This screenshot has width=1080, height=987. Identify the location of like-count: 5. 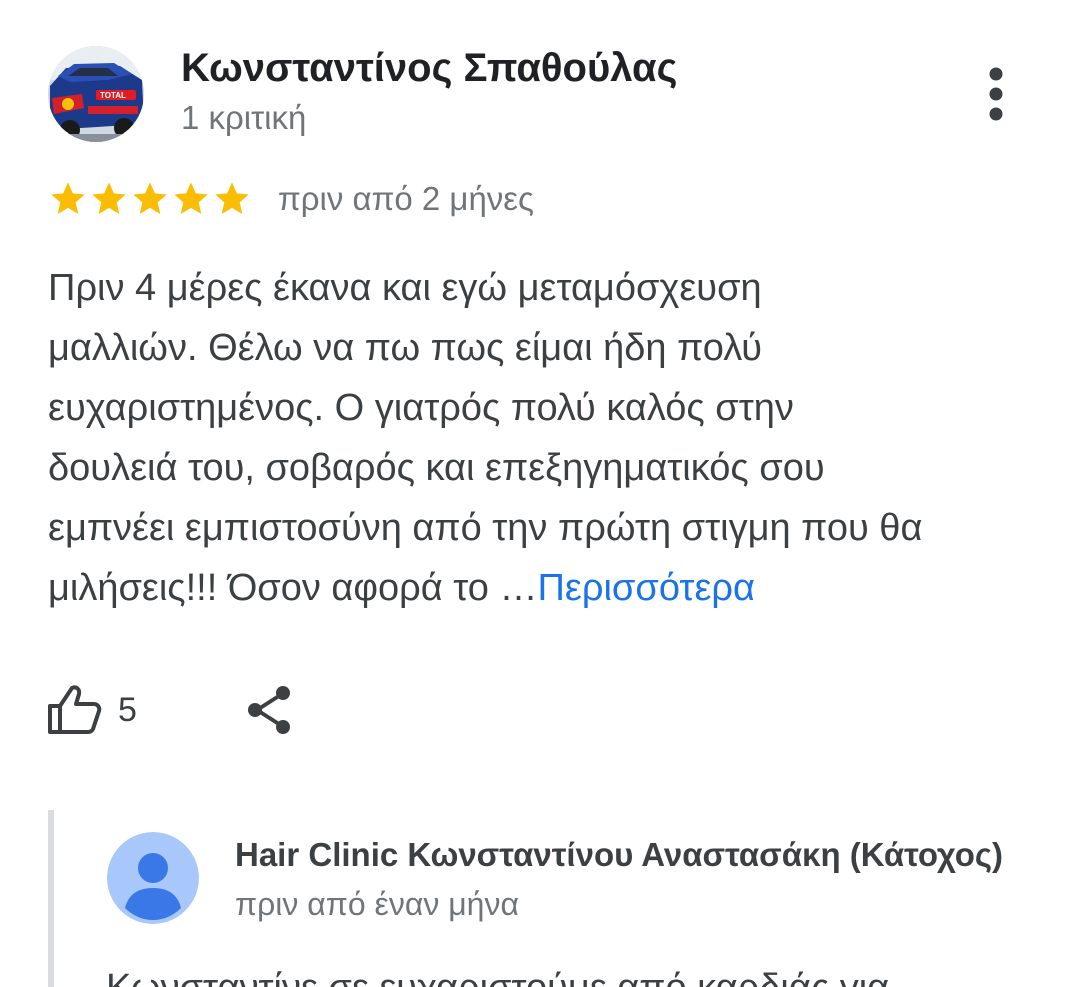
(127, 709).